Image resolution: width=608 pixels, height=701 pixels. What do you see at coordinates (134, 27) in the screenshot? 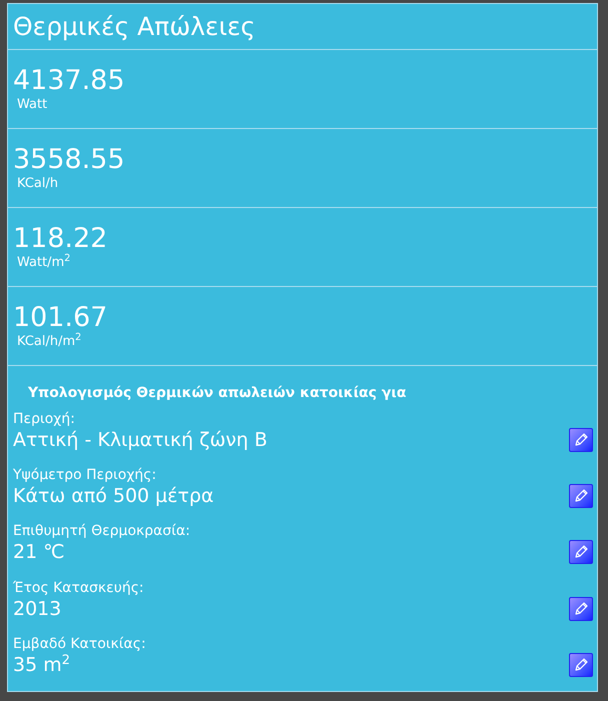
I see `panel-title: Θερμικές Απώλειες` at bounding box center [134, 27].